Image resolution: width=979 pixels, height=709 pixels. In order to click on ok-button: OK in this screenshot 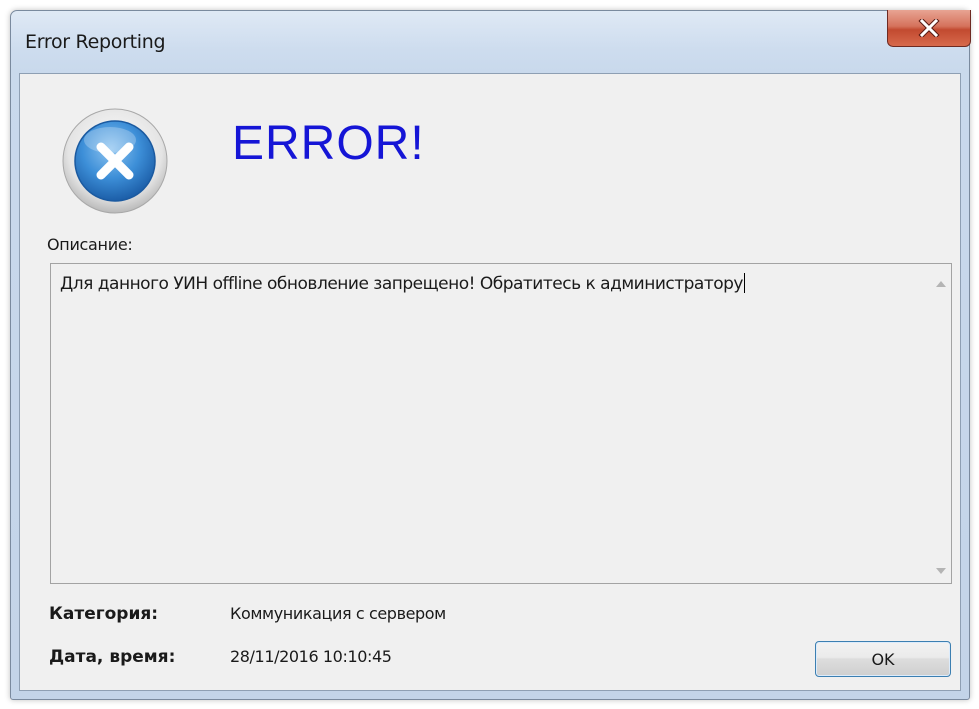, I will do `click(883, 659)`.